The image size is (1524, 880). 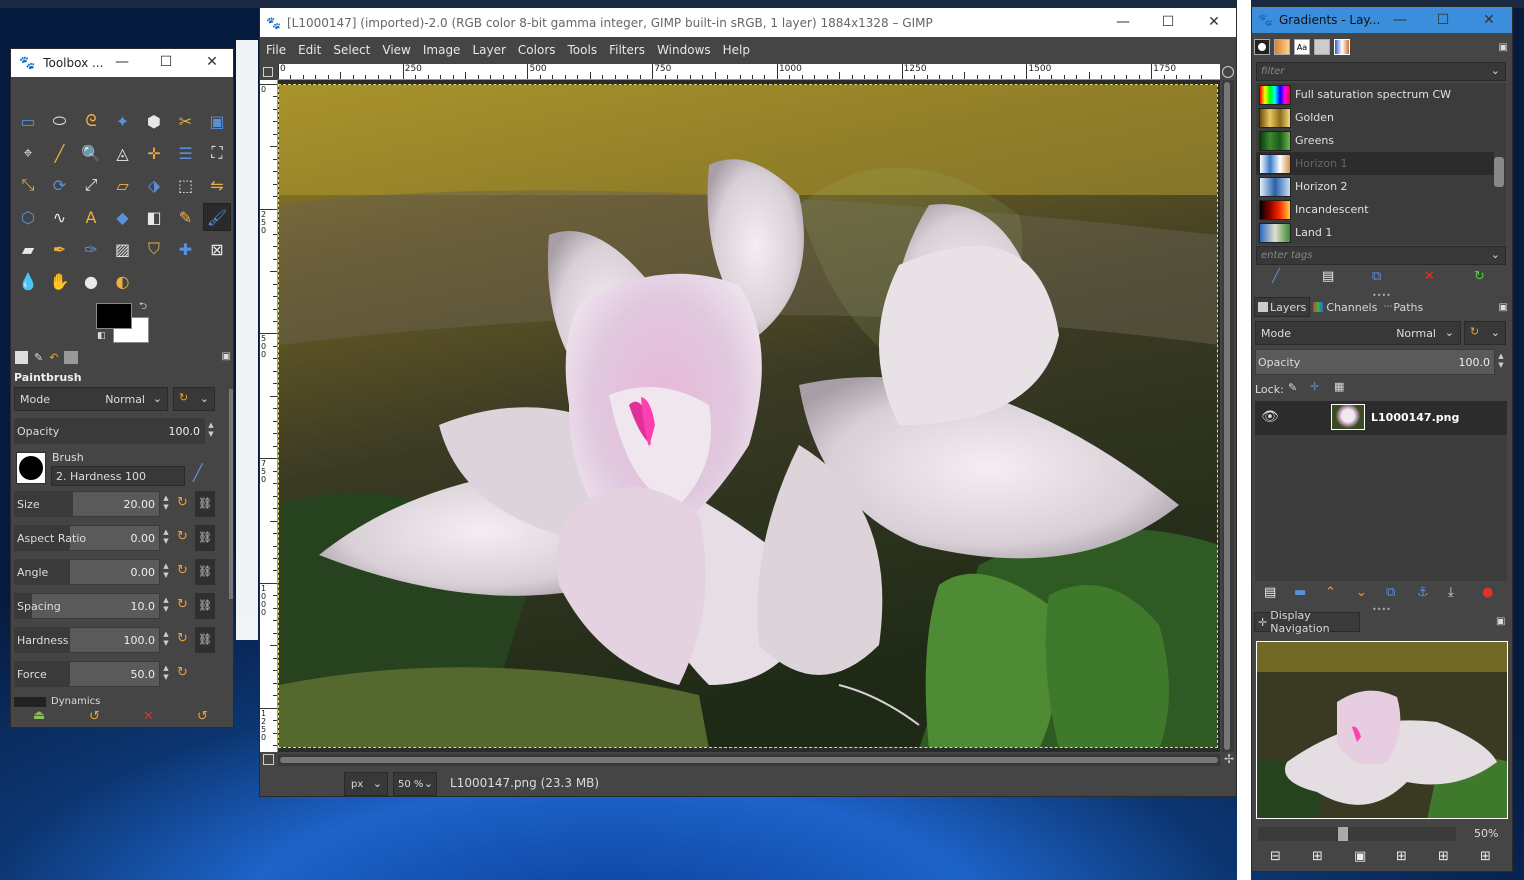 What do you see at coordinates (749, 72) in the screenshot?
I see `horizontal-ruler: 0 250 500 750 1000 1250 1500 1750` at bounding box center [749, 72].